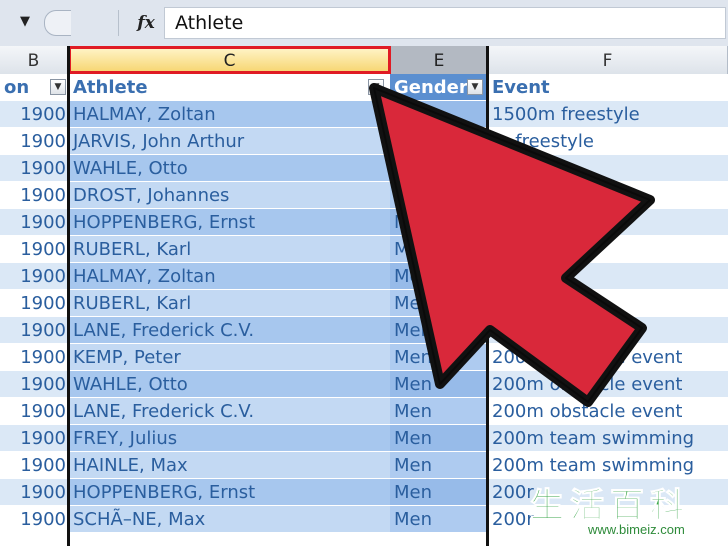 This screenshot has width=728, height=546. I want to click on column-border-left, so click(68, 296).